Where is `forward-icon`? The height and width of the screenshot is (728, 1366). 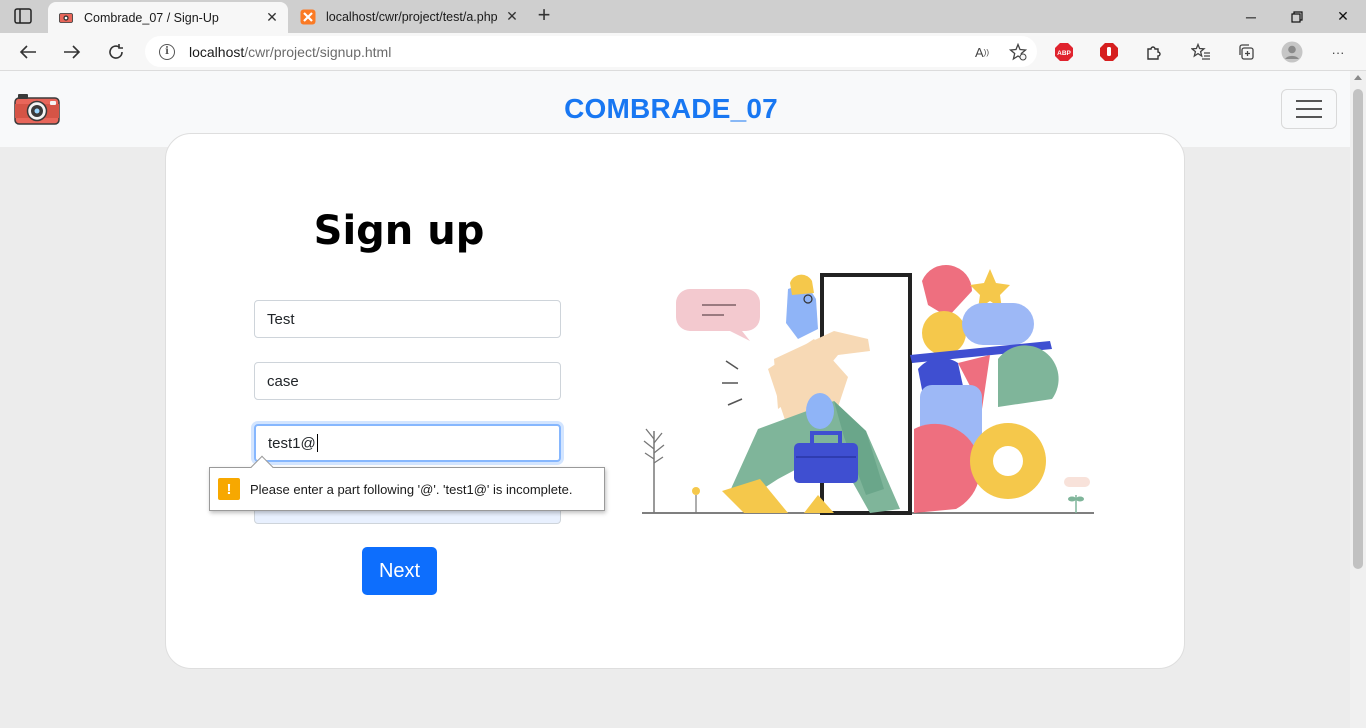 forward-icon is located at coordinates (72, 52).